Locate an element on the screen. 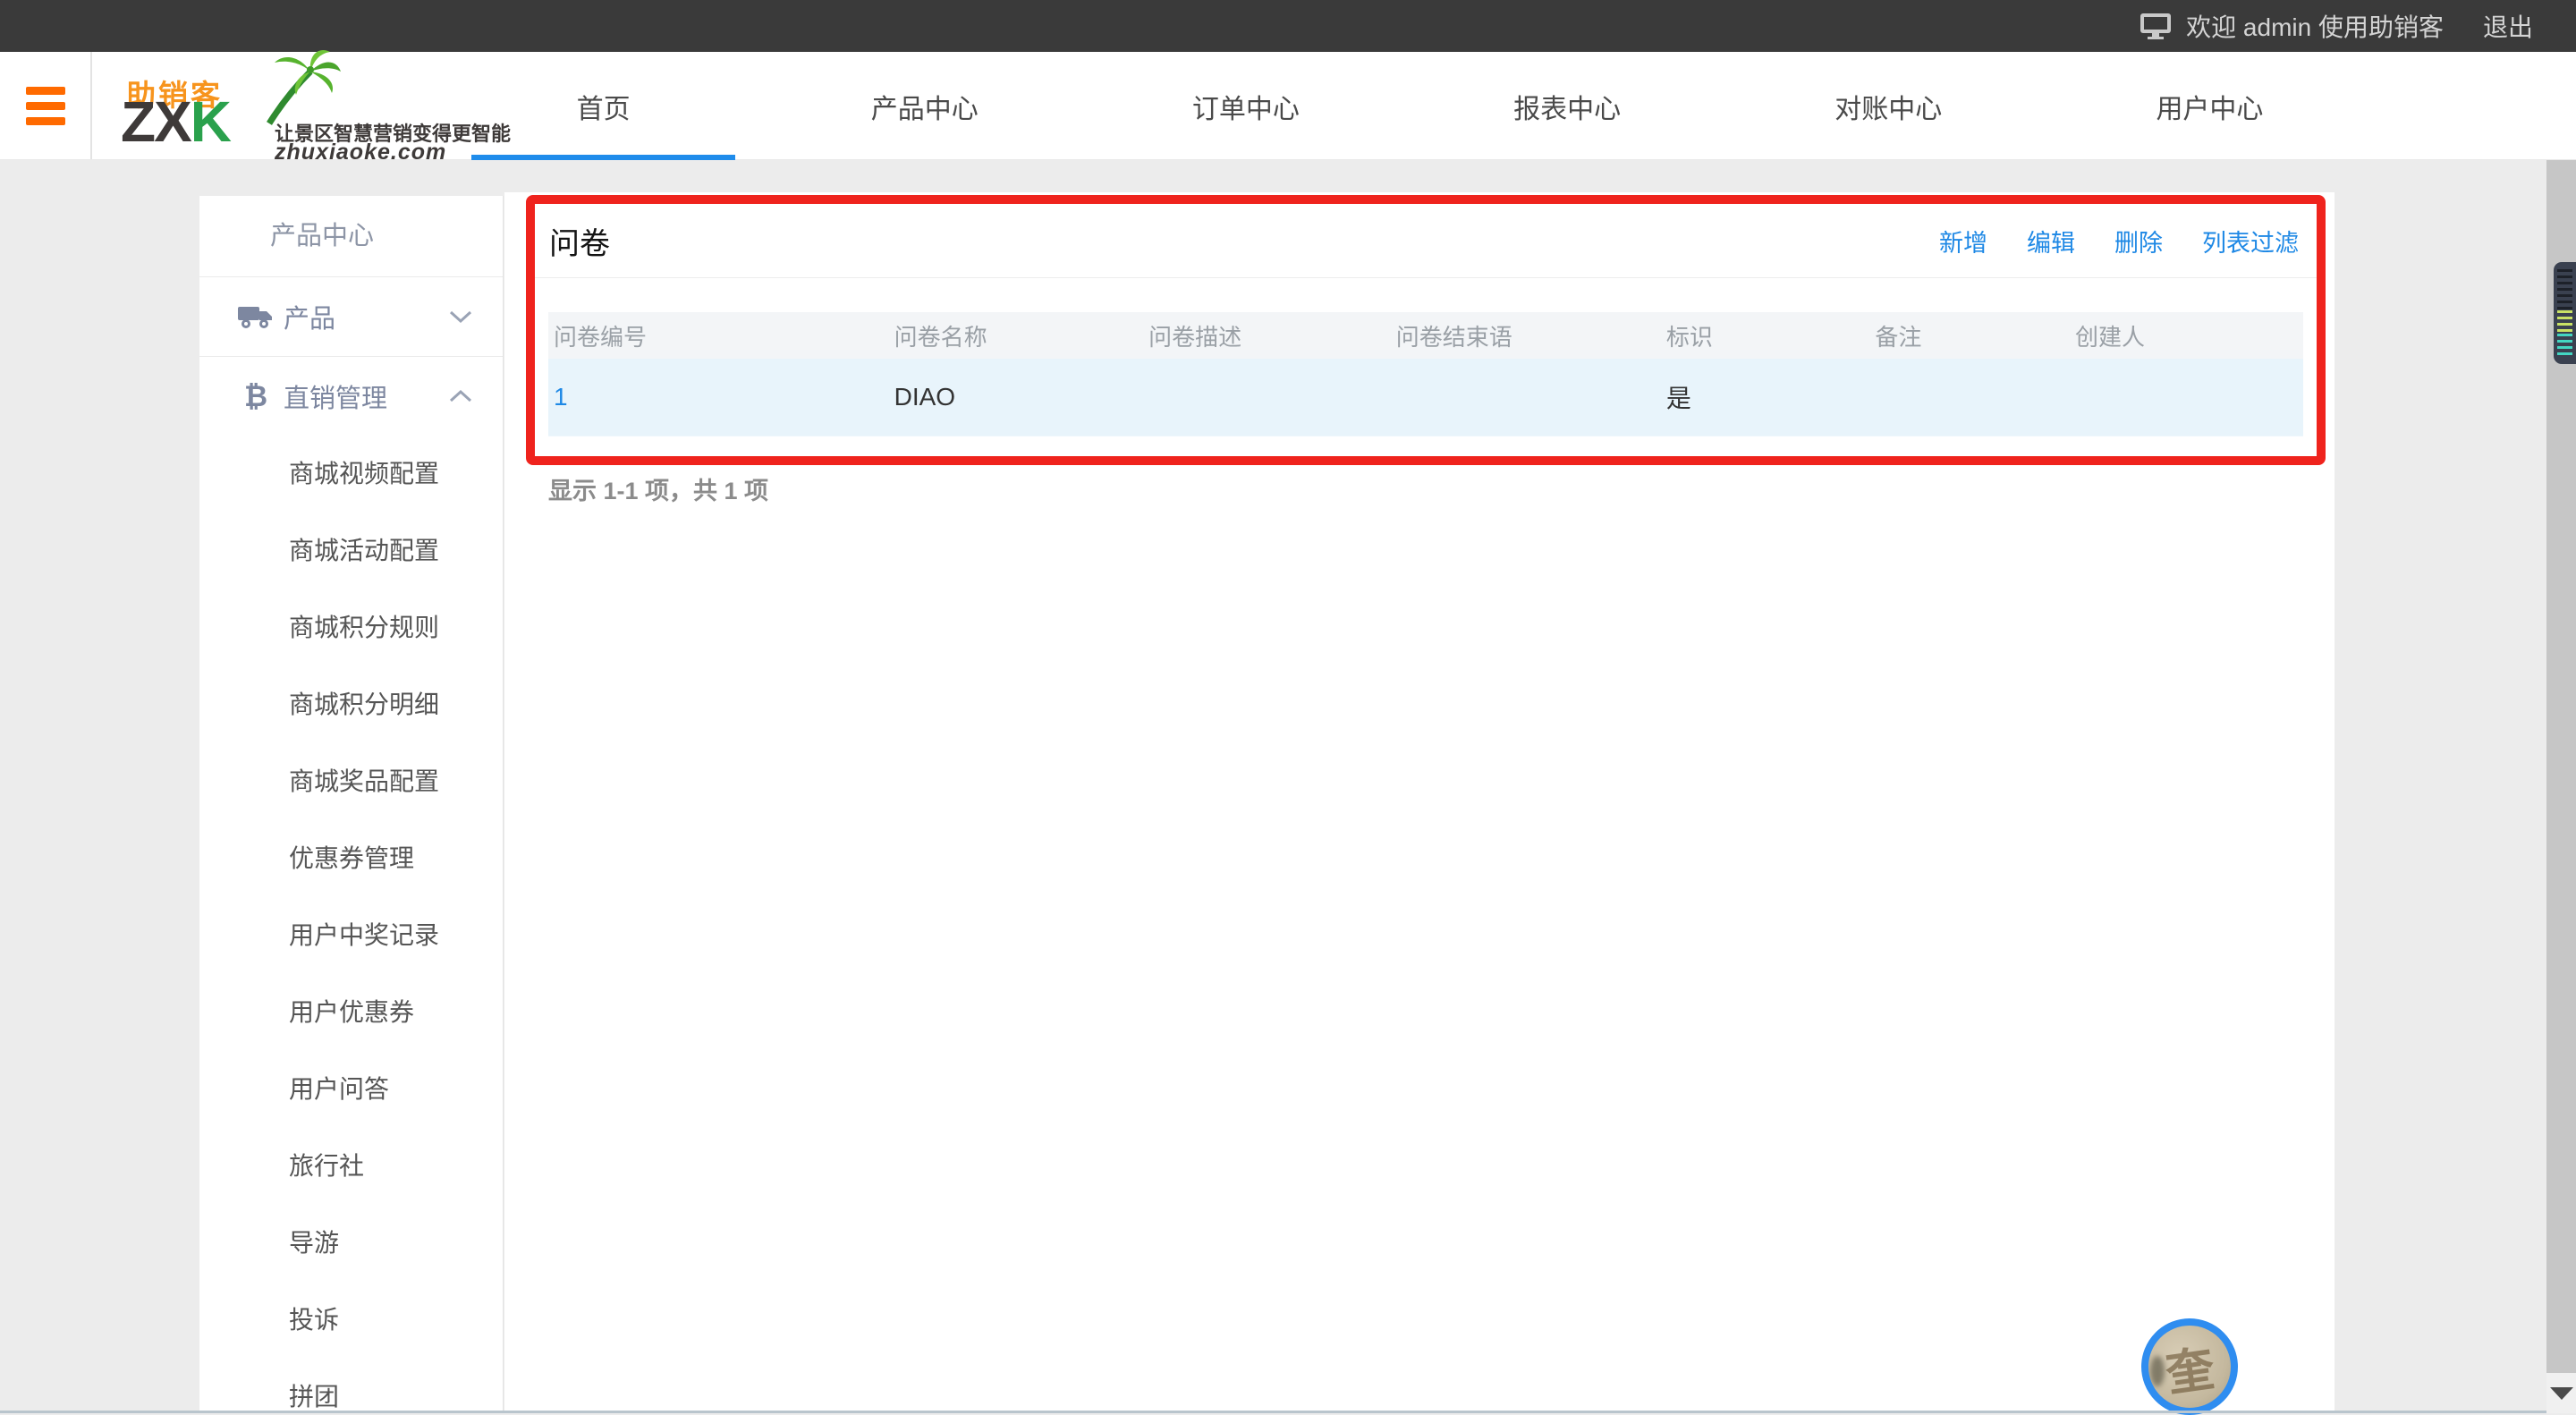 The image size is (2576, 1415). sidebar-item-mall-points-detail: 商城积分明细 is located at coordinates (351, 705).